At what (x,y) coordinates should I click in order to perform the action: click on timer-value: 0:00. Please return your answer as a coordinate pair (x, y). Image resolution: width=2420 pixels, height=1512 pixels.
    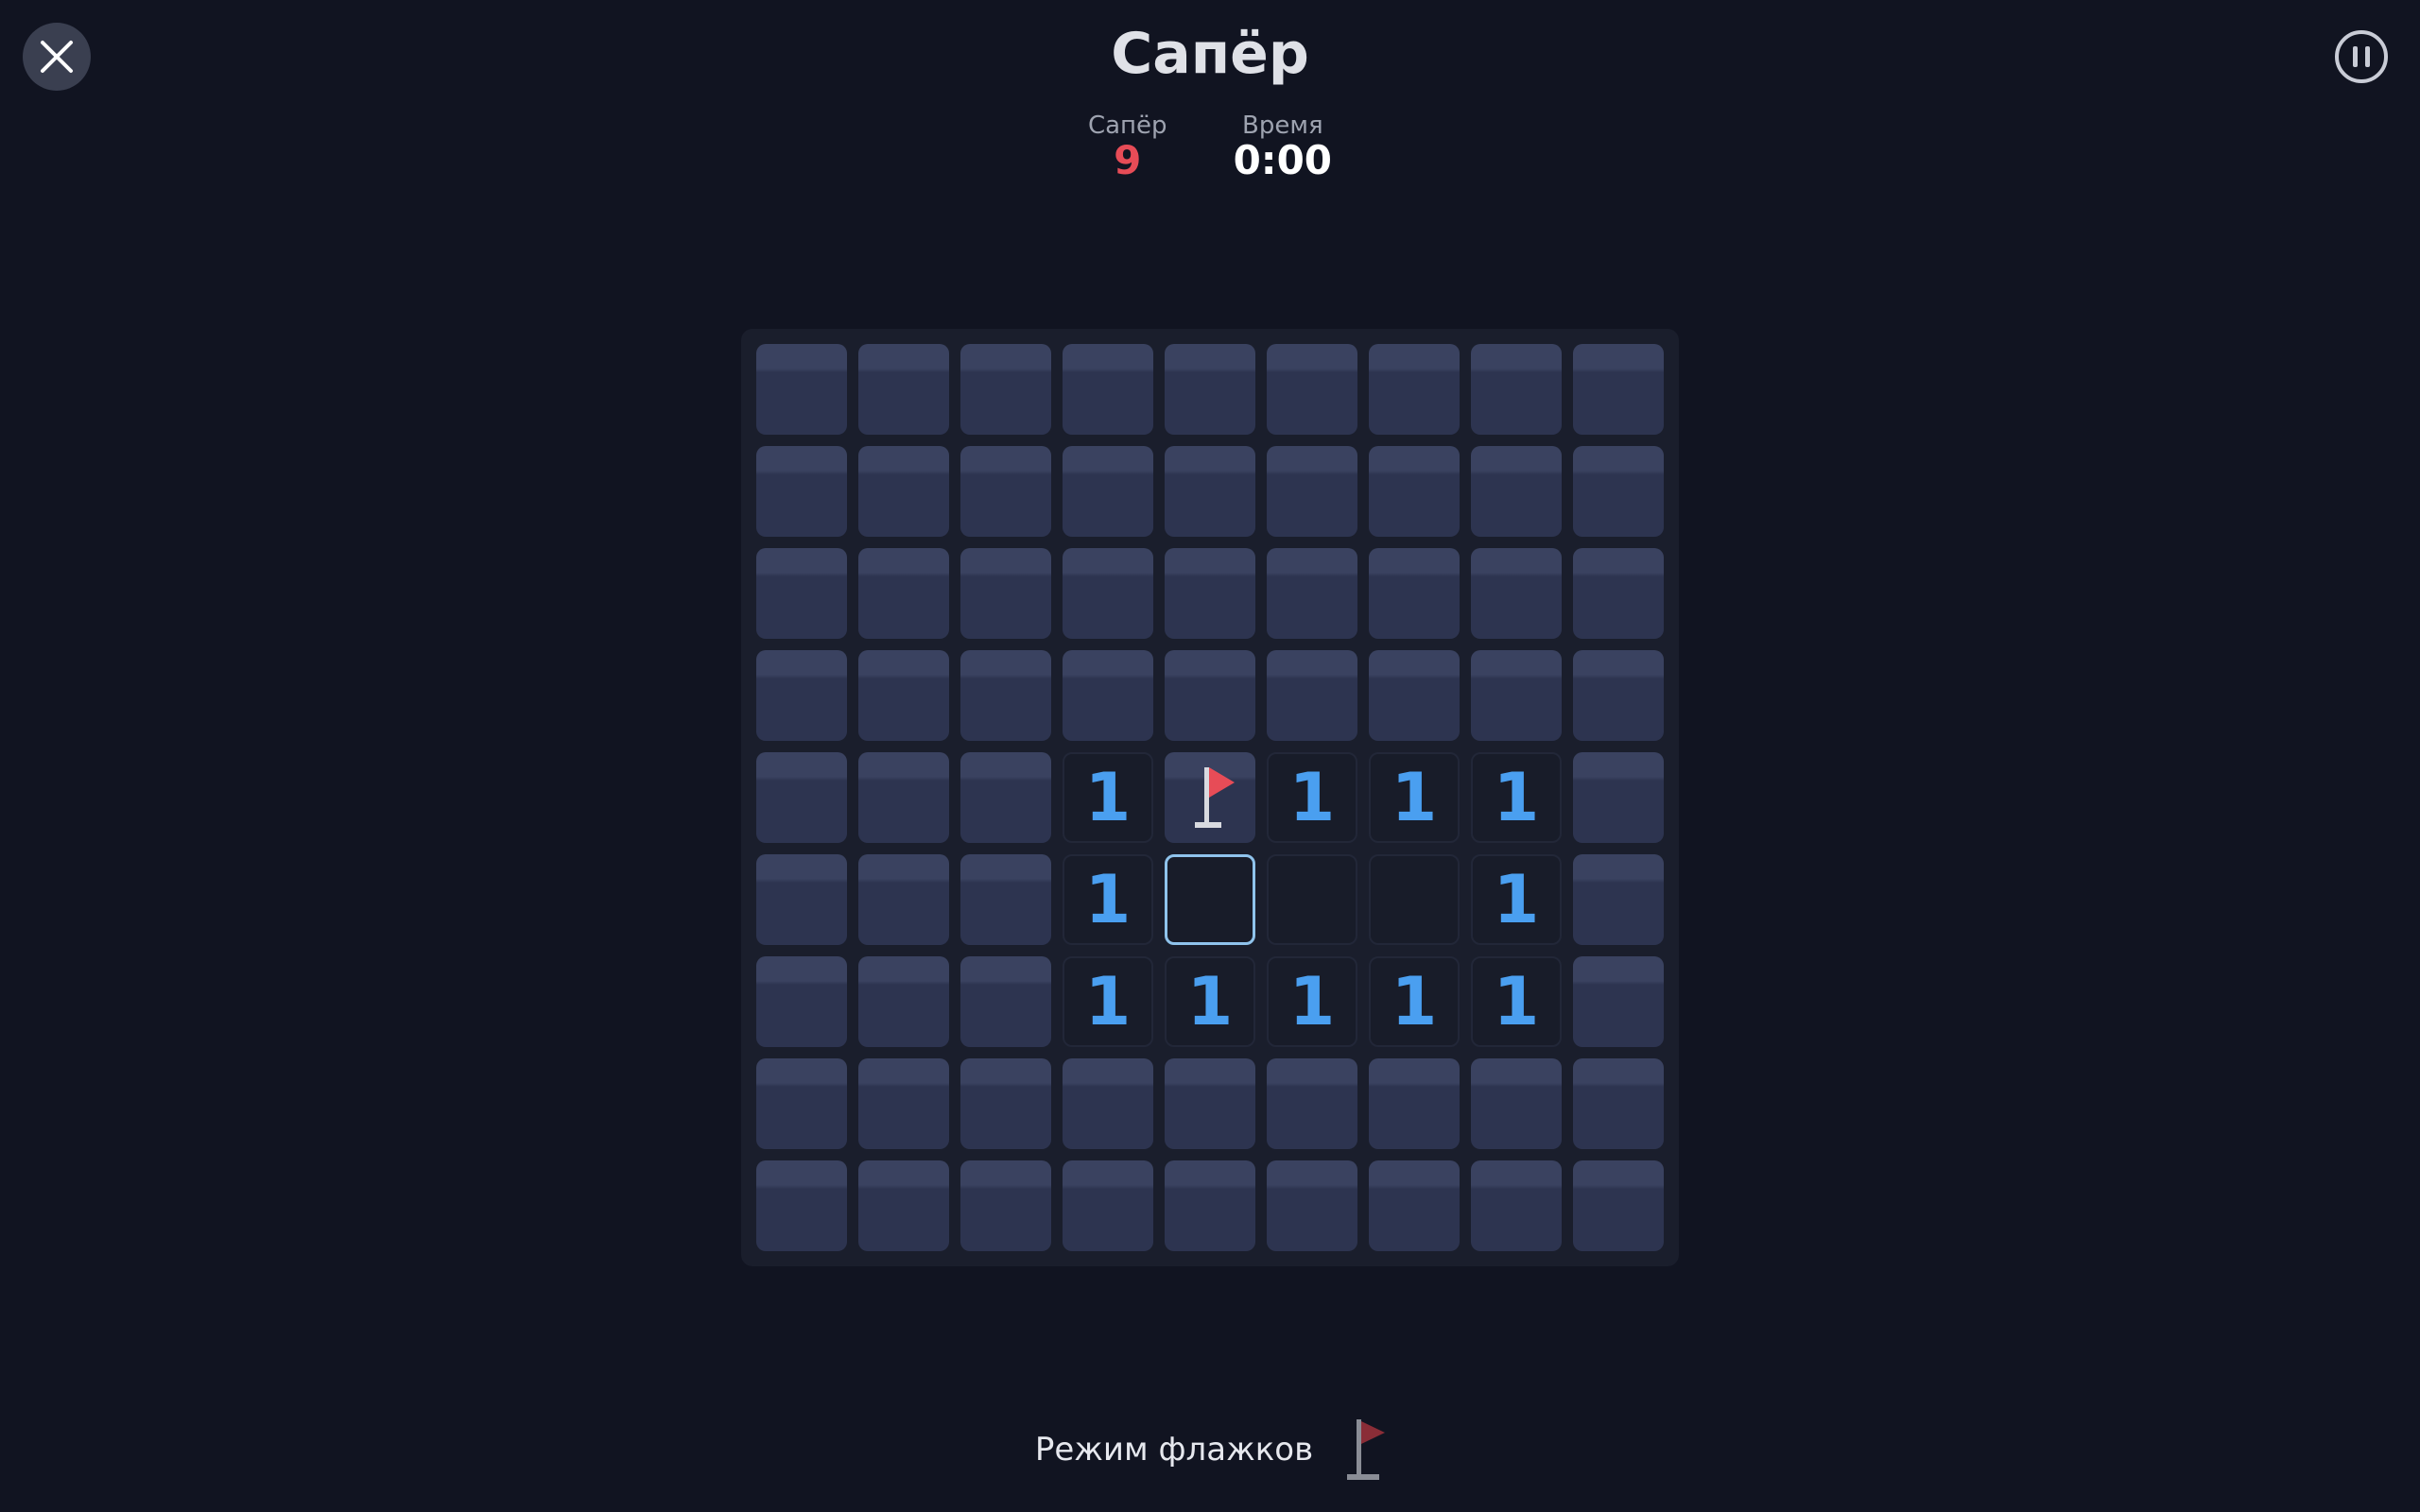
    Looking at the image, I should click on (1283, 160).